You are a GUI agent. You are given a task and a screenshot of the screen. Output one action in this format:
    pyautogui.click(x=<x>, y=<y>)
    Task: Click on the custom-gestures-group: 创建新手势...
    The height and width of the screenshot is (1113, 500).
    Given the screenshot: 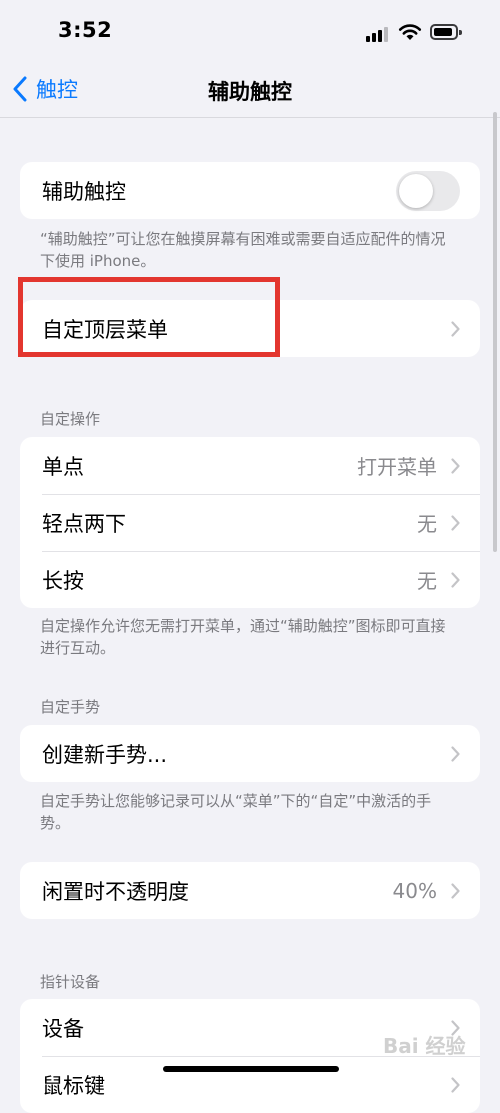 What is the action you would take?
    pyautogui.click(x=250, y=753)
    